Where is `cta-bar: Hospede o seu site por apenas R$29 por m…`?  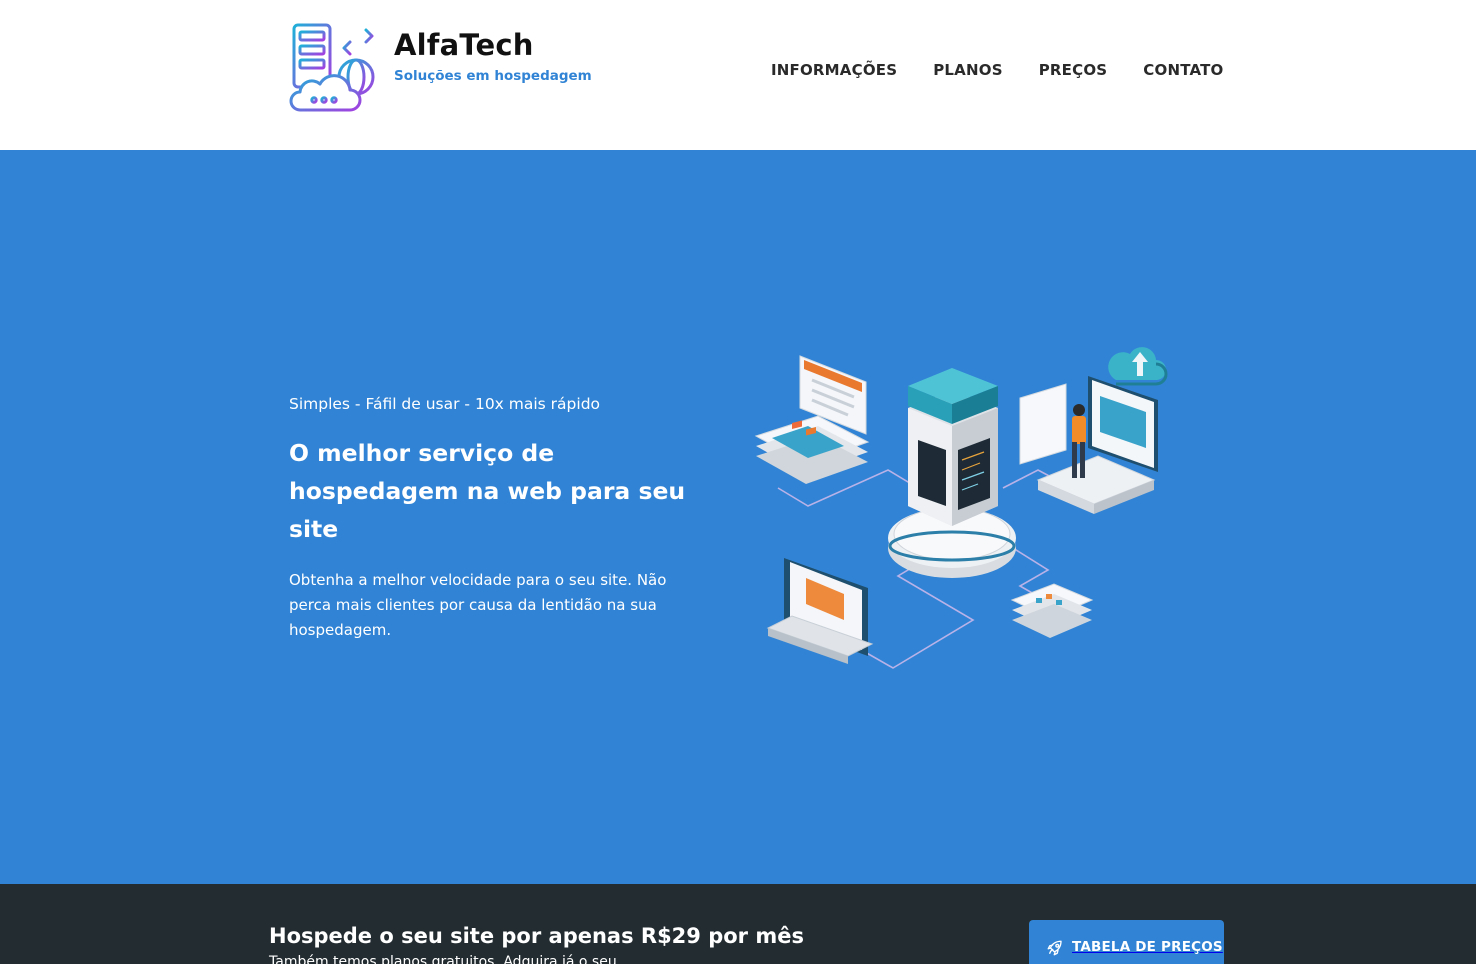 cta-bar: Hospede o seu site por apenas R$29 por m… is located at coordinates (738, 924).